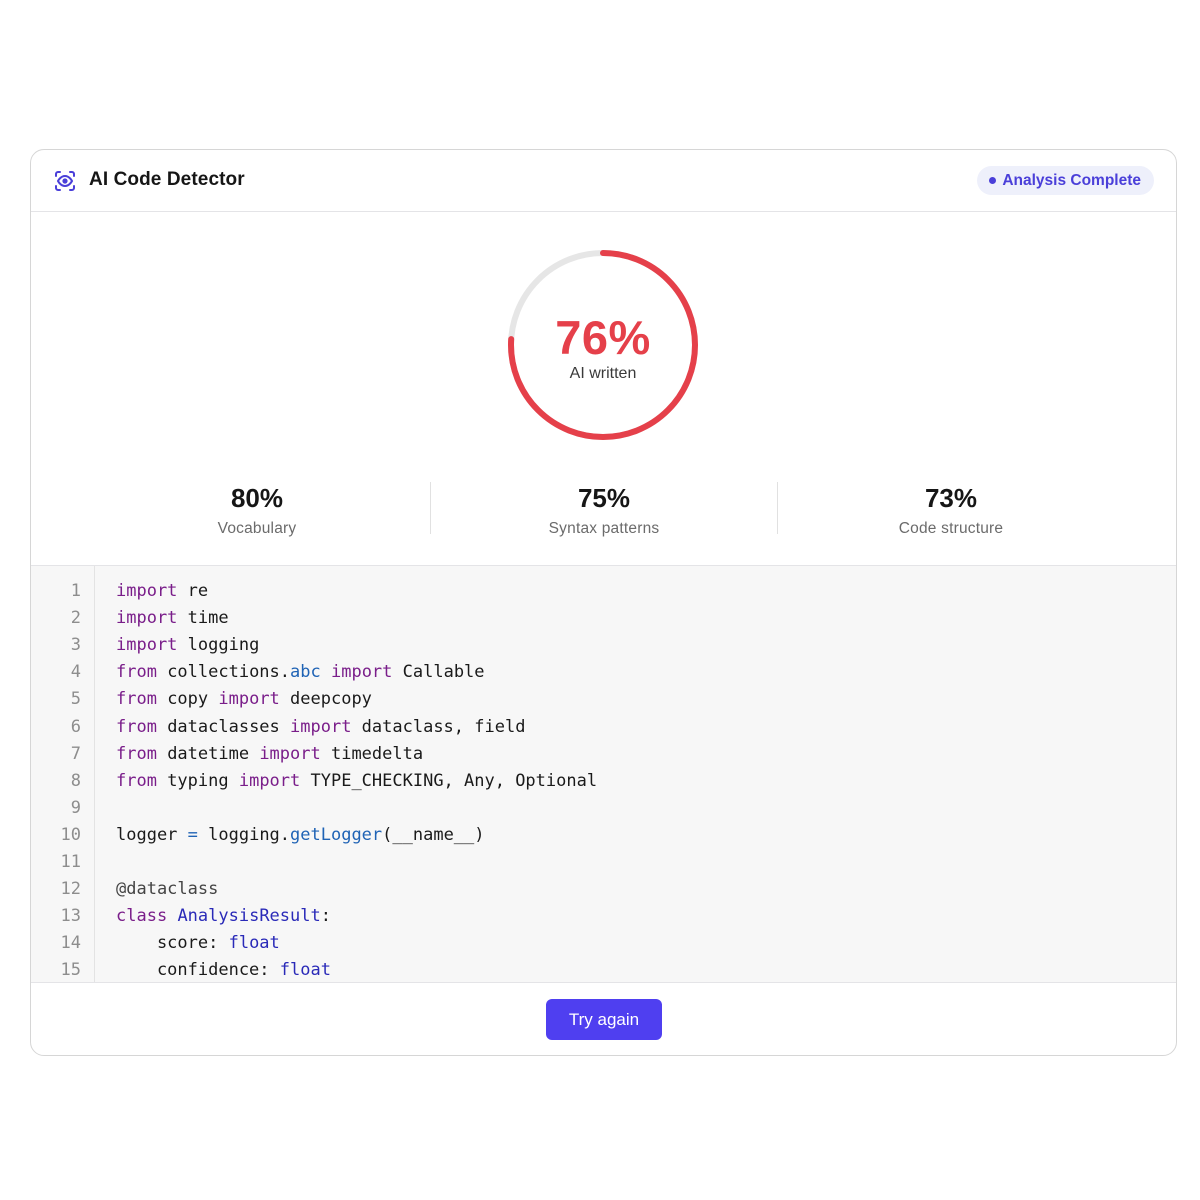  I want to click on code-line: 5 from copy import deepcopy, so click(603, 702).